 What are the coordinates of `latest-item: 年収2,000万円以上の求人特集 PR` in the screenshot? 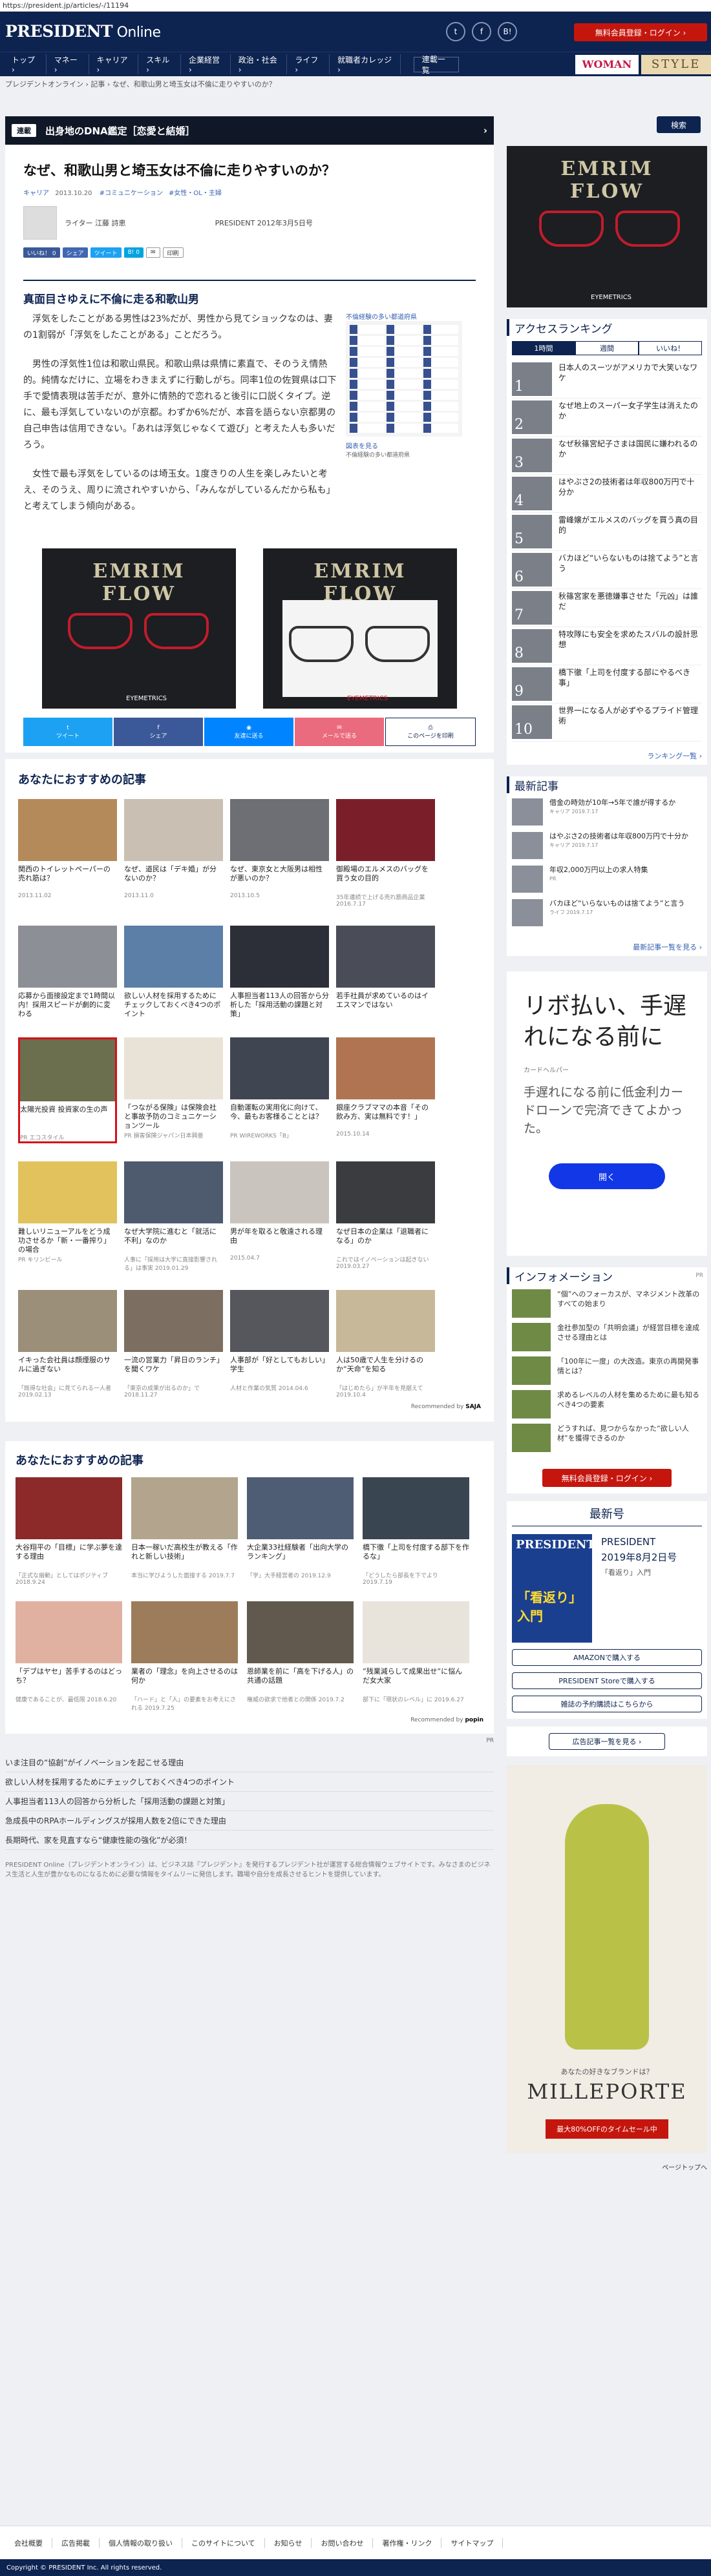 It's located at (607, 882).